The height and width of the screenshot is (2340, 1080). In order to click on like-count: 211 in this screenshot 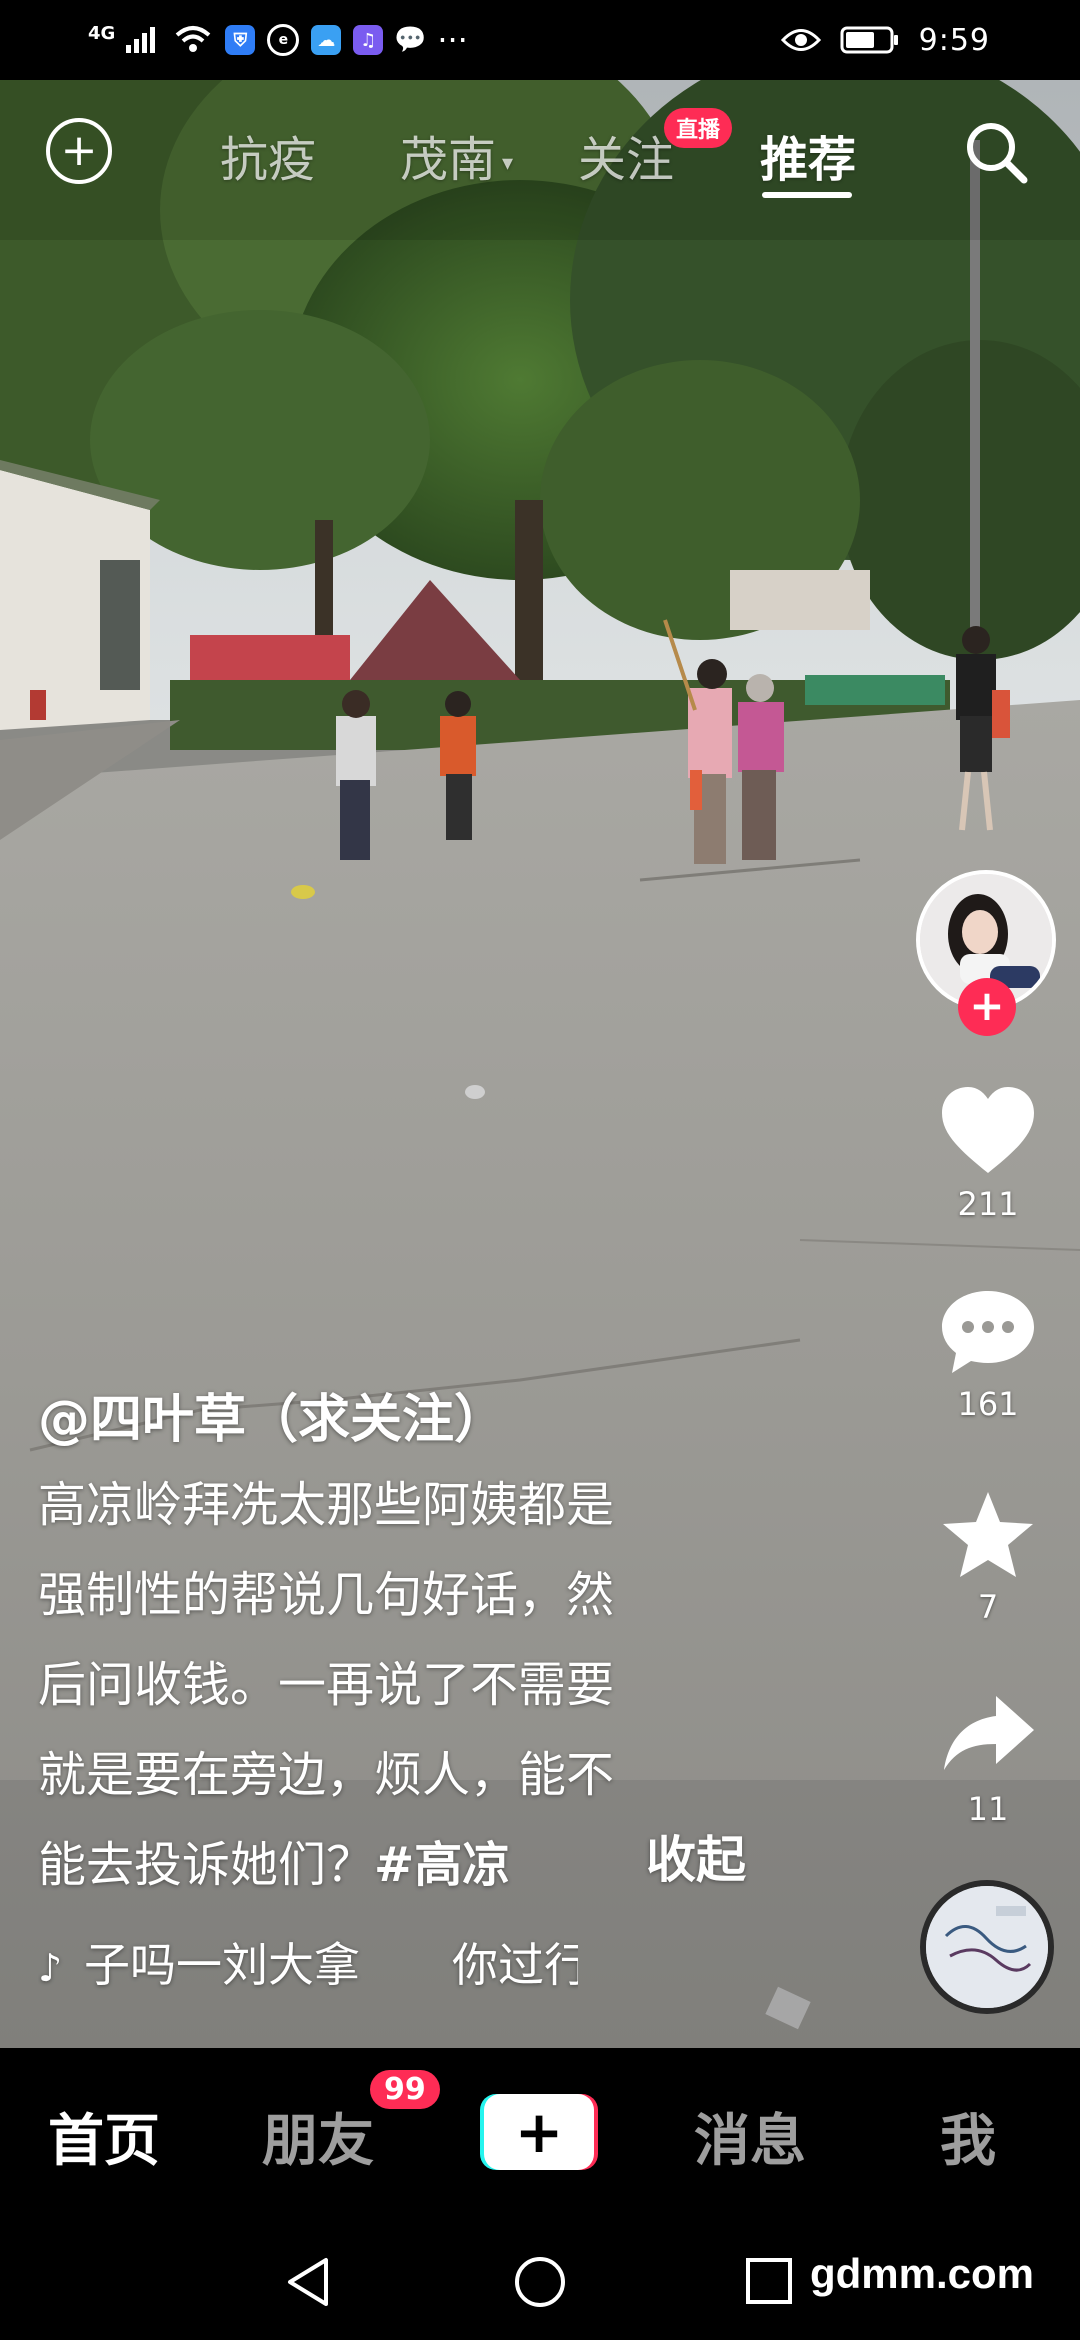, I will do `click(988, 1204)`.